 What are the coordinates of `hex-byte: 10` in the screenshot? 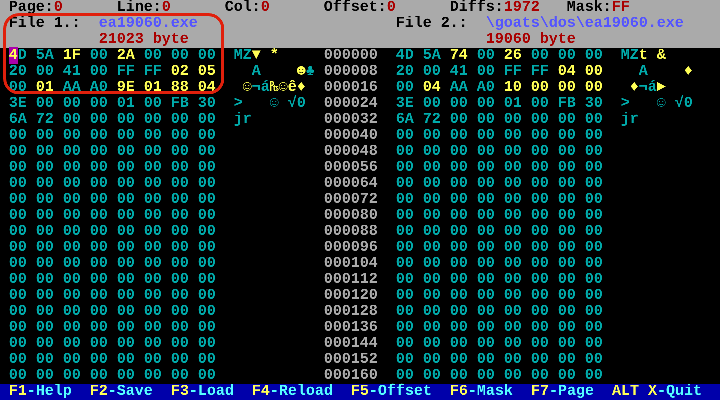 It's located at (513, 88).